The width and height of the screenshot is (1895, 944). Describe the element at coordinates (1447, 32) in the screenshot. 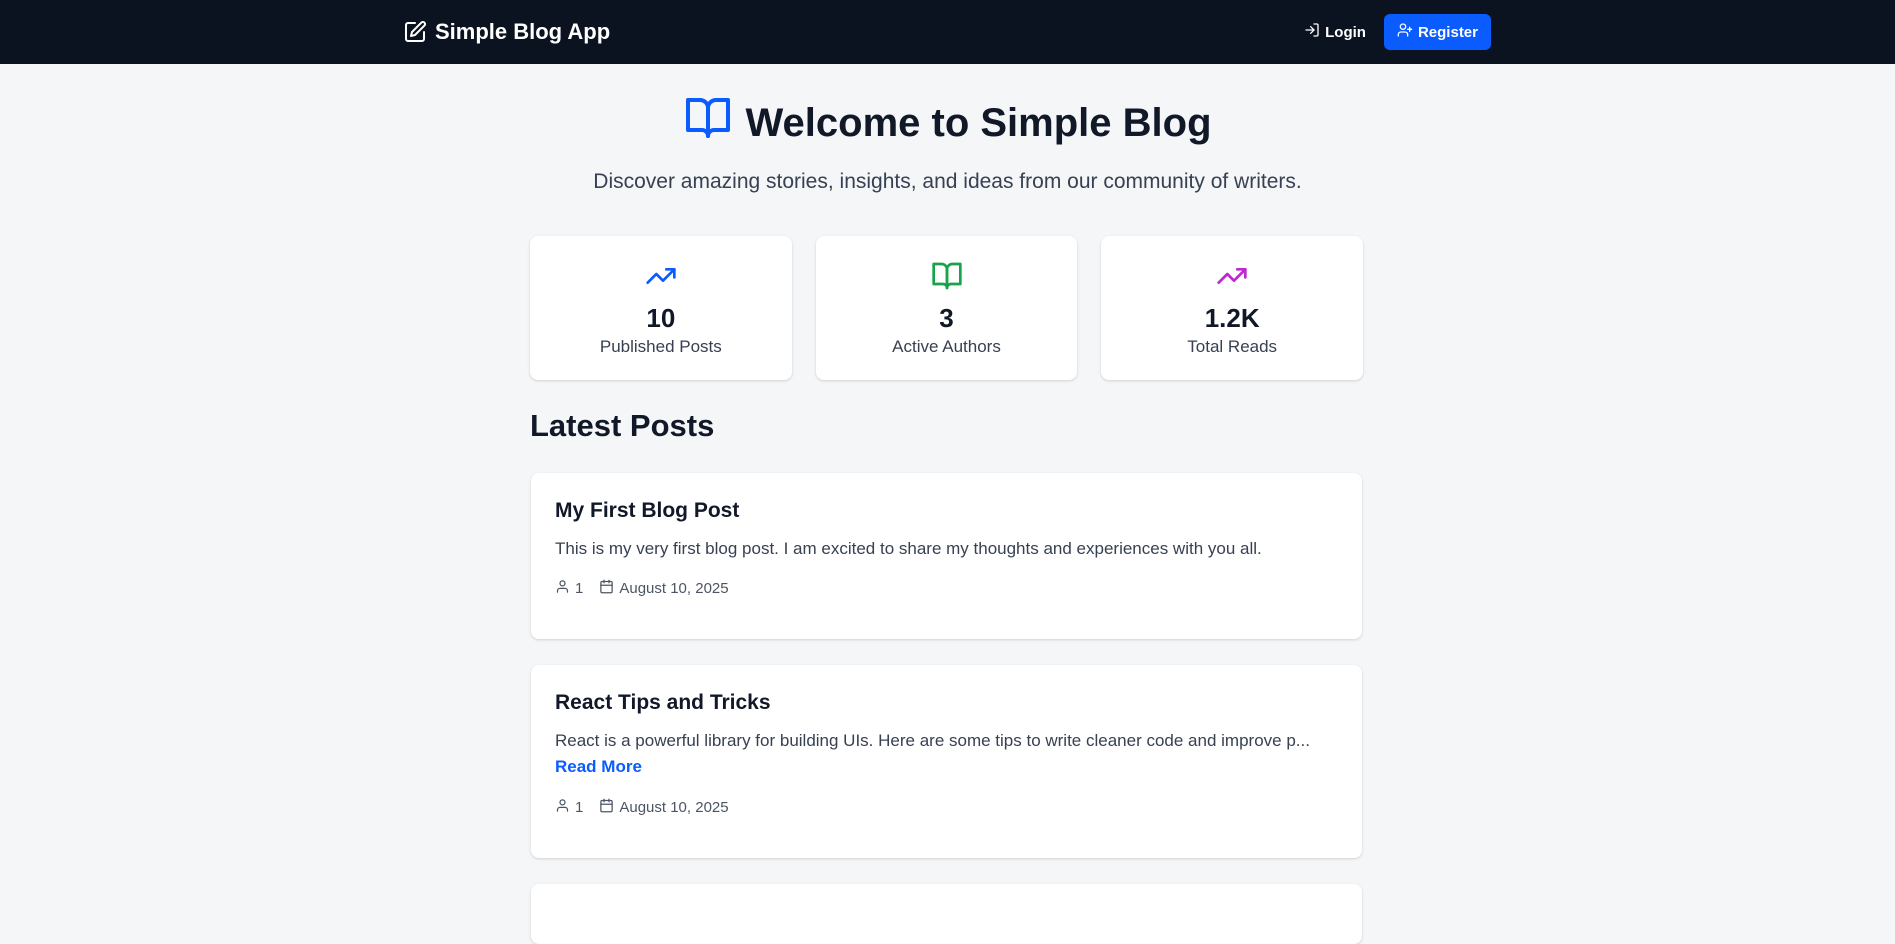

I see `register-label: Register` at that location.